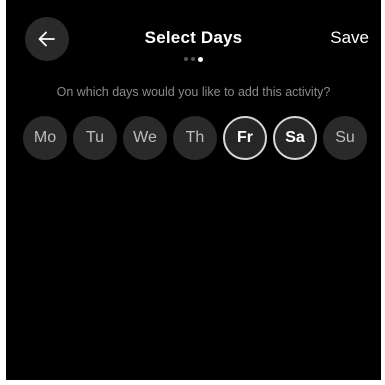 The height and width of the screenshot is (385, 385). Describe the element at coordinates (145, 138) in the screenshot. I see `day-button-we: We` at that location.